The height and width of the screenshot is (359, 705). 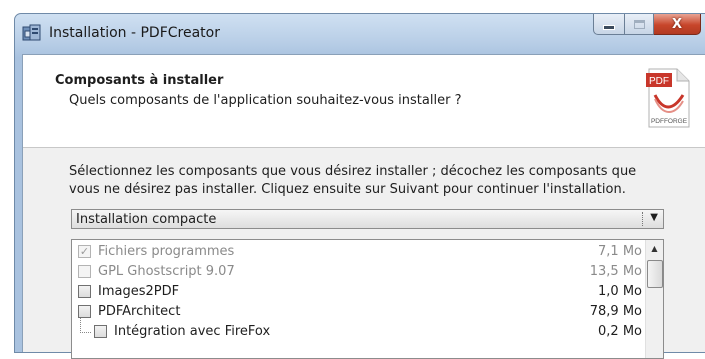 I want to click on component-size: 1,0 Mo, so click(x=620, y=291).